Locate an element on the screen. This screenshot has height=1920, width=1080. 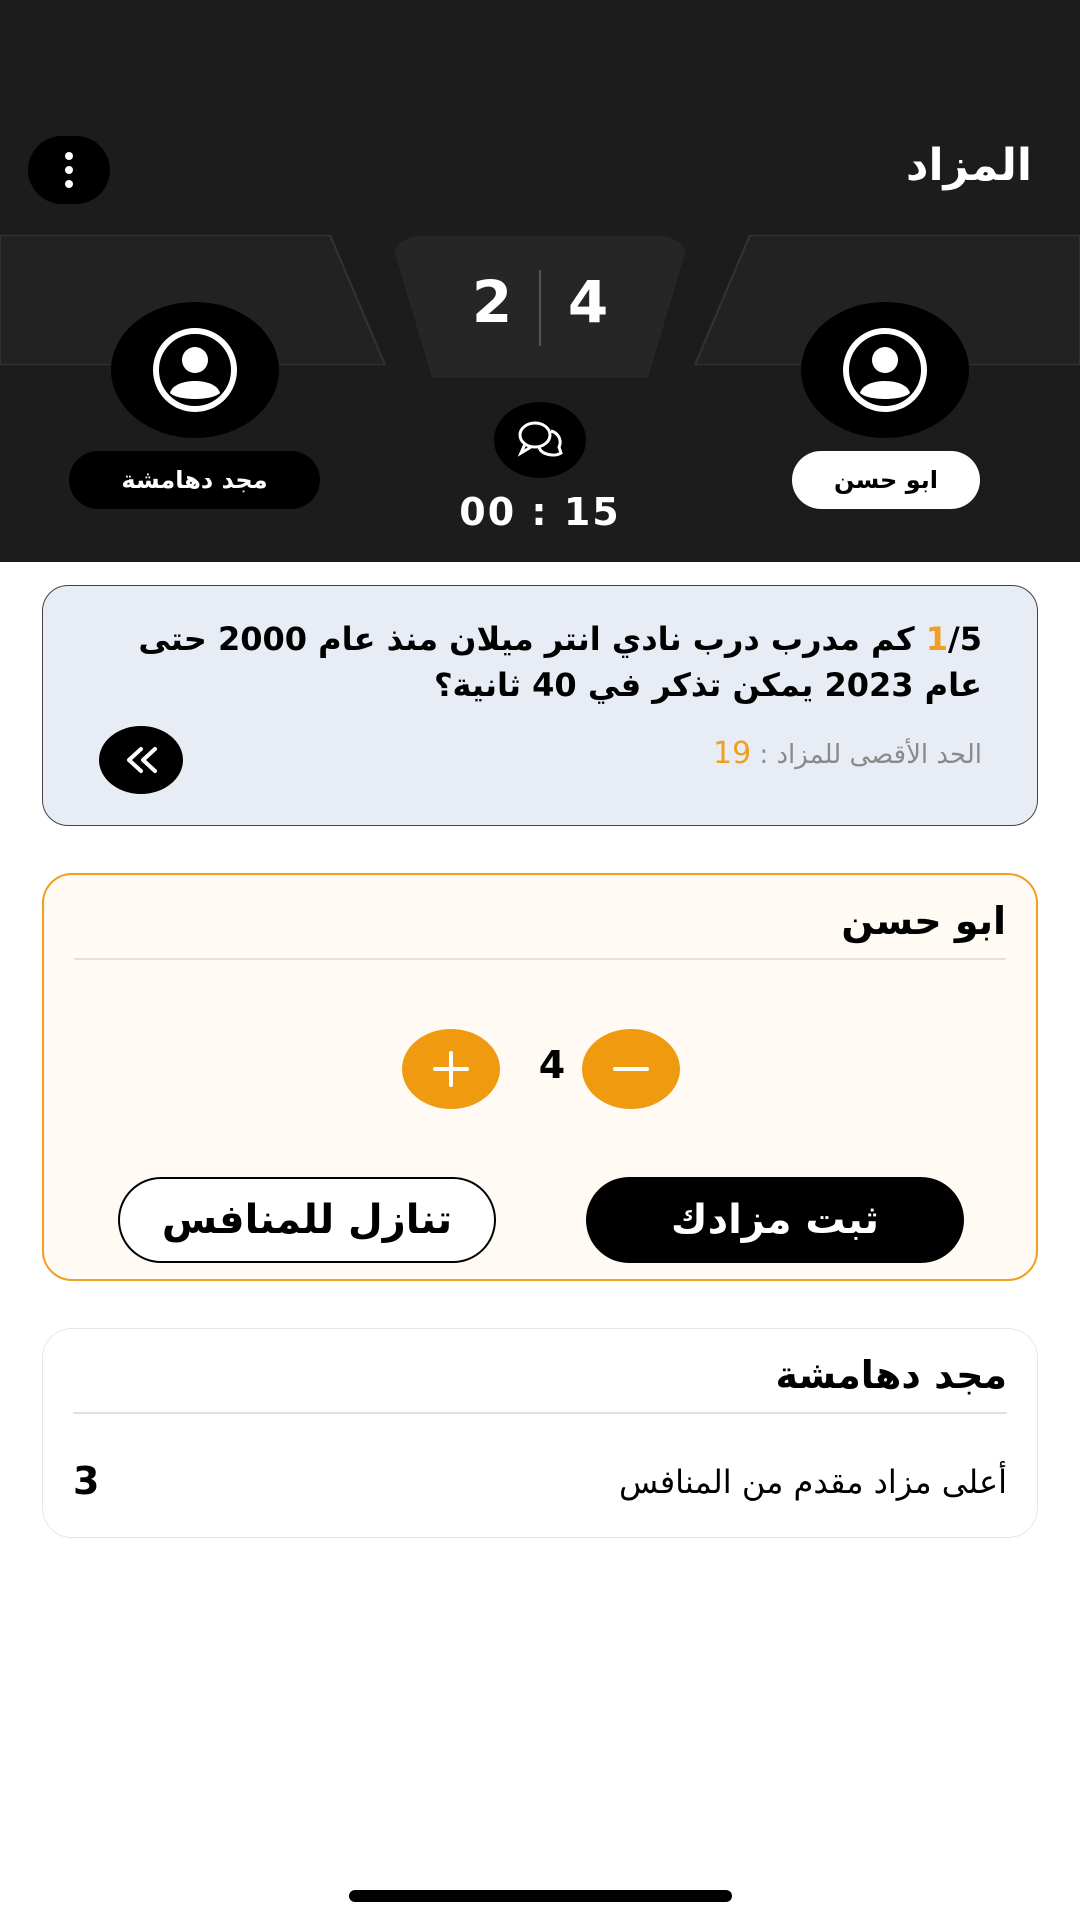
minus-icon is located at coordinates (631, 1069).